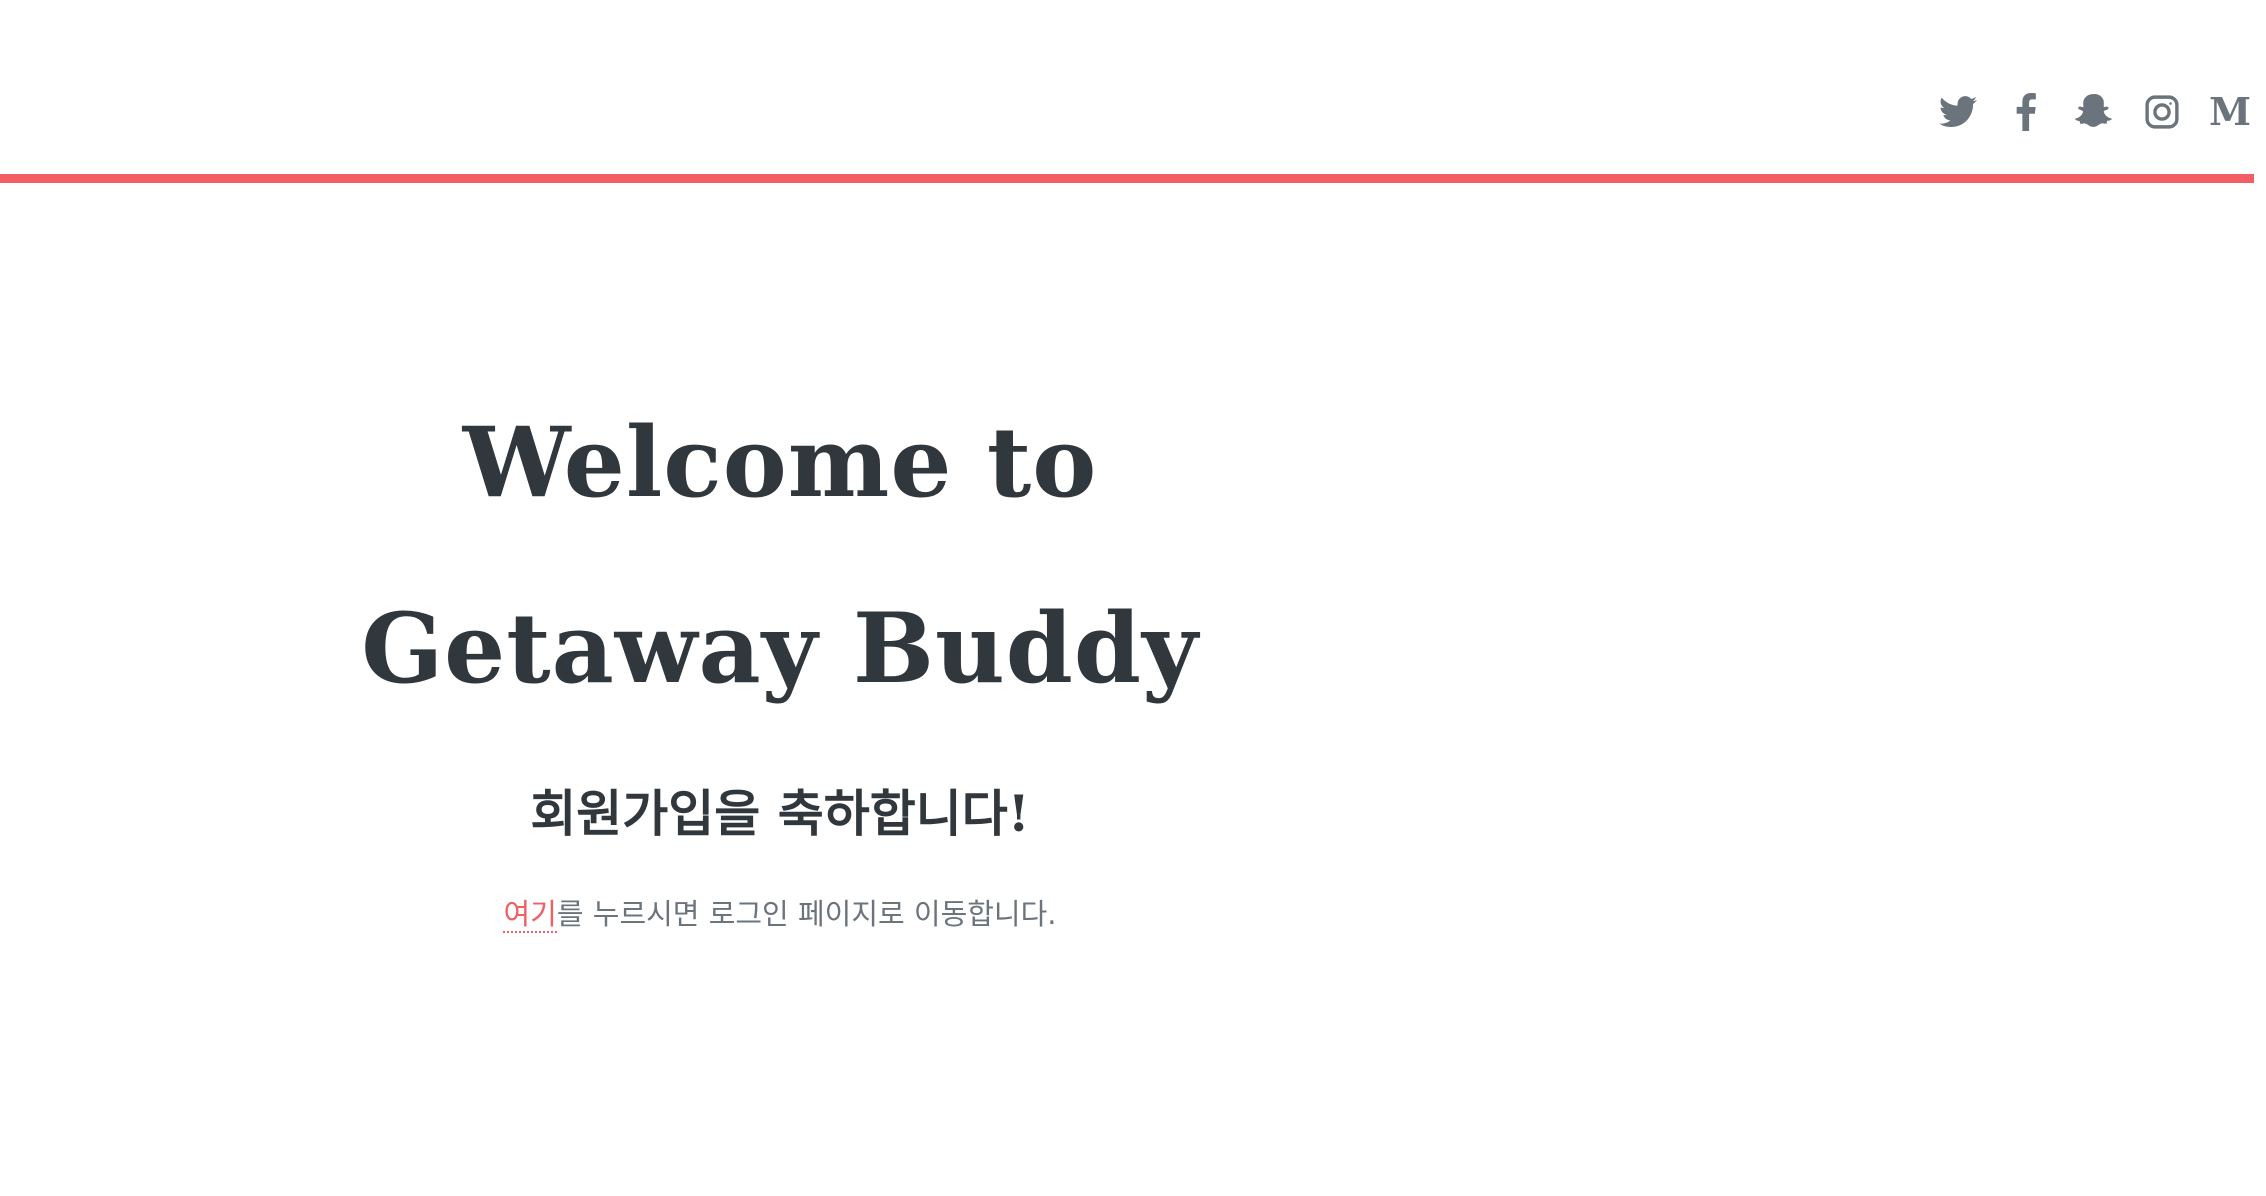 The height and width of the screenshot is (1196, 2266). I want to click on social-links: M, so click(2084, 112).